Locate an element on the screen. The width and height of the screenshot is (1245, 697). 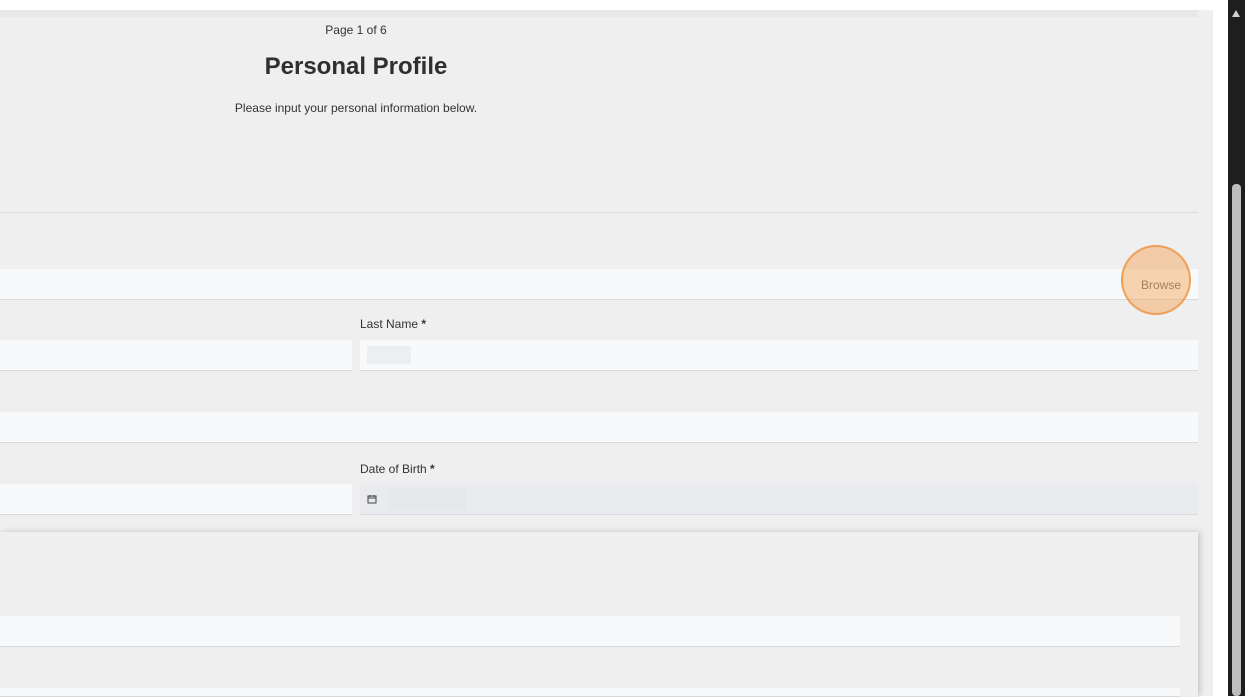
date-of-birth-label: Date of Birth * is located at coordinates (397, 469).